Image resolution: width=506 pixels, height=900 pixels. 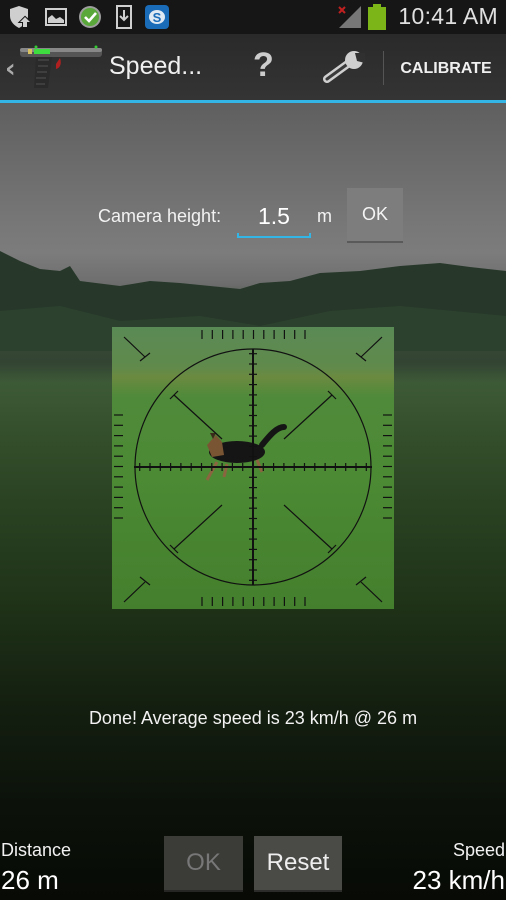 What do you see at coordinates (160, 216) in the screenshot?
I see `camera-height-label: Camera height:` at bounding box center [160, 216].